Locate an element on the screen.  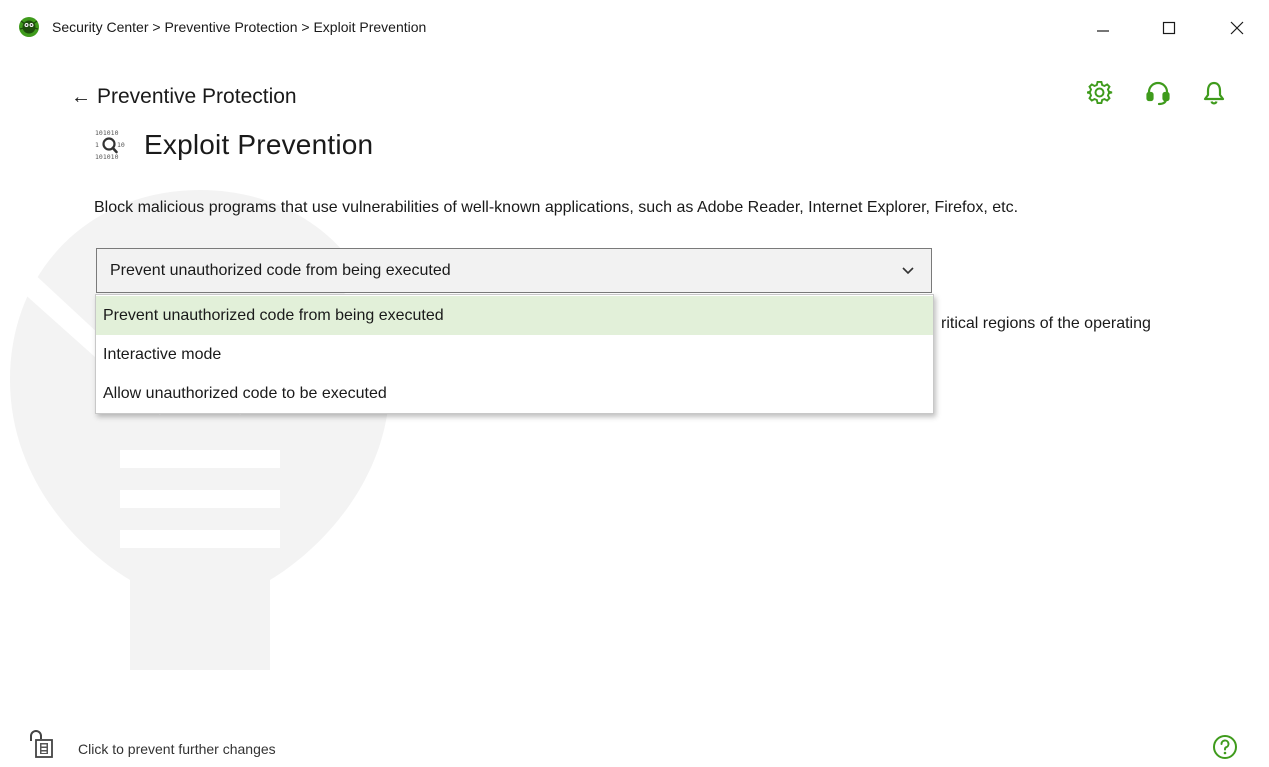
page-heading: 101010 1 10 101010 Exploit Prevention is located at coordinates (233, 145).